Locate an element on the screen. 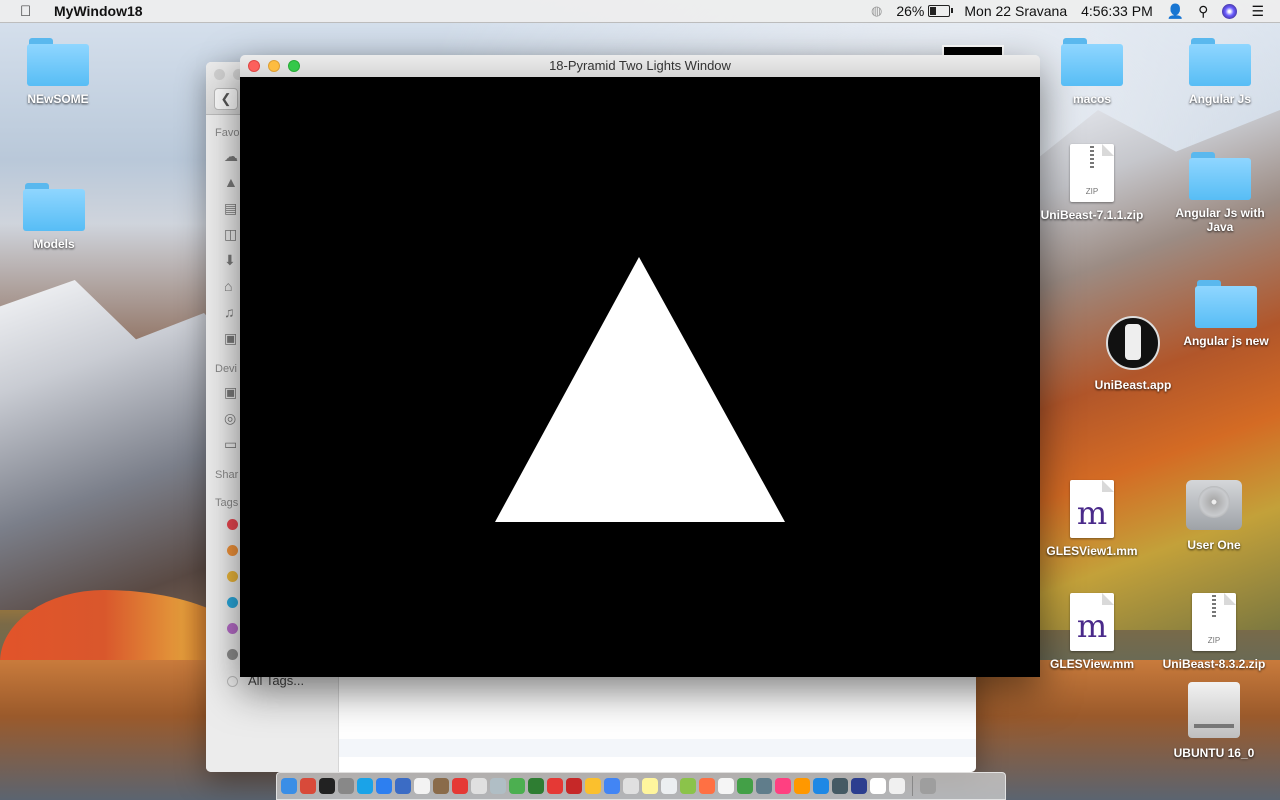 The image size is (1280, 800). menu-bar-date: Mon 22 Sravana is located at coordinates (1015, 11).